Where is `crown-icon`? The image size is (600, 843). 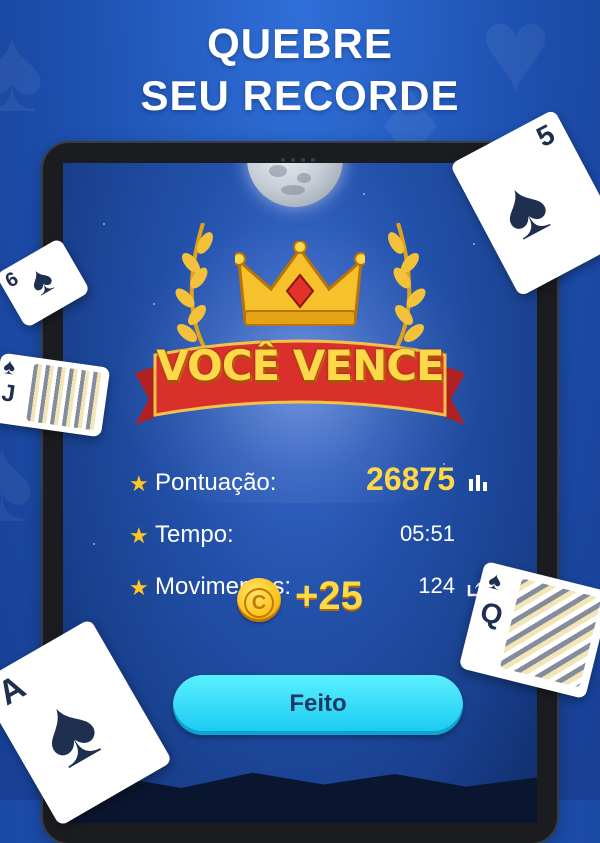
crown-icon is located at coordinates (300, 283).